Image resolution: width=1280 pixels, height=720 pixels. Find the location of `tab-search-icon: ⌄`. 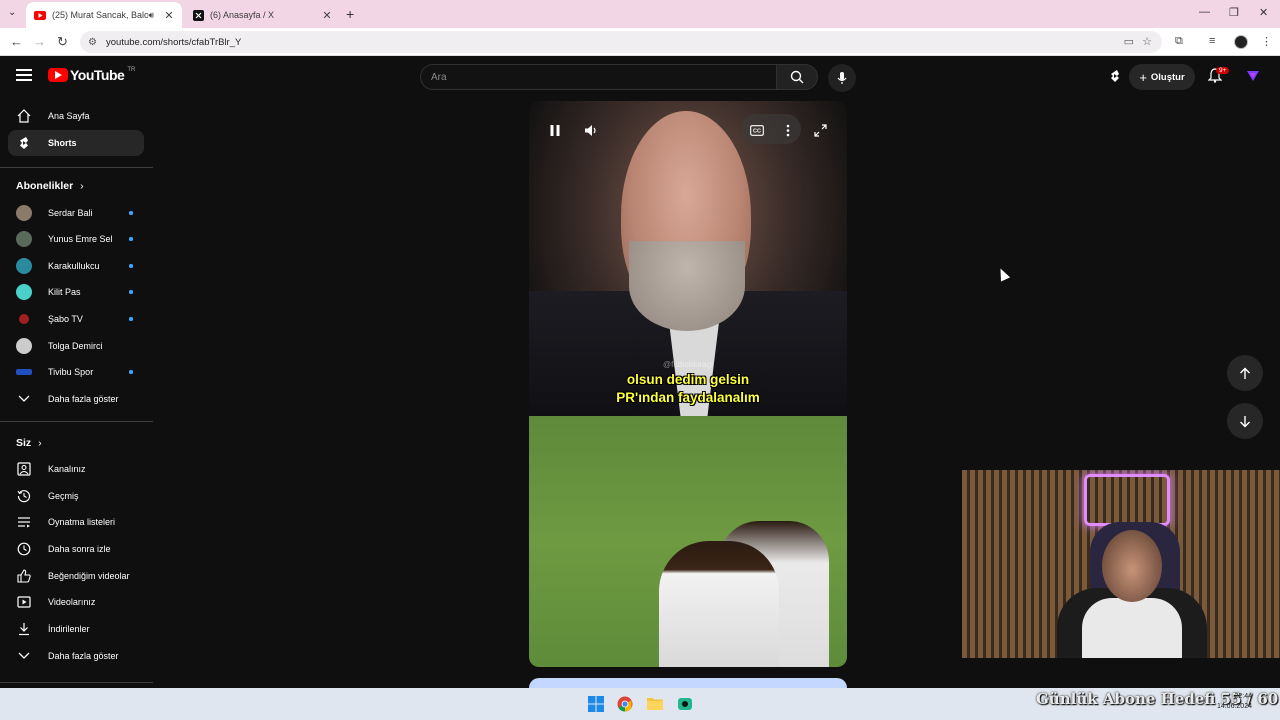

tab-search-icon: ⌄ is located at coordinates (12, 12).